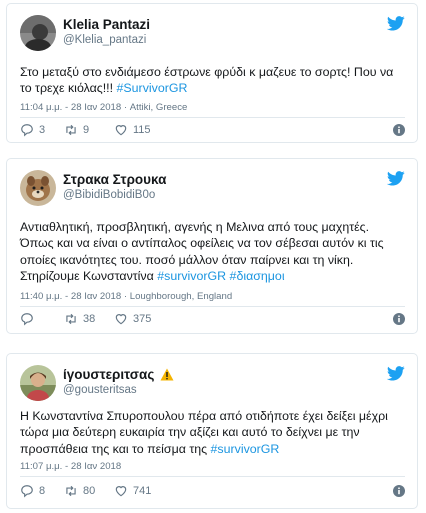 The image size is (426, 513). I want to click on retweet-button: 9, so click(76, 130).